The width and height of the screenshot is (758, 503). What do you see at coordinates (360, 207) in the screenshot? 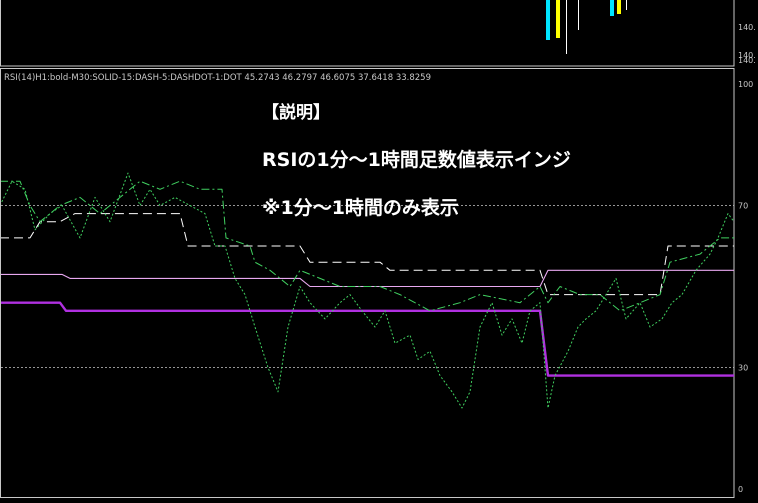
I see `annotation-text: ※1分～1時間のみ表示` at bounding box center [360, 207].